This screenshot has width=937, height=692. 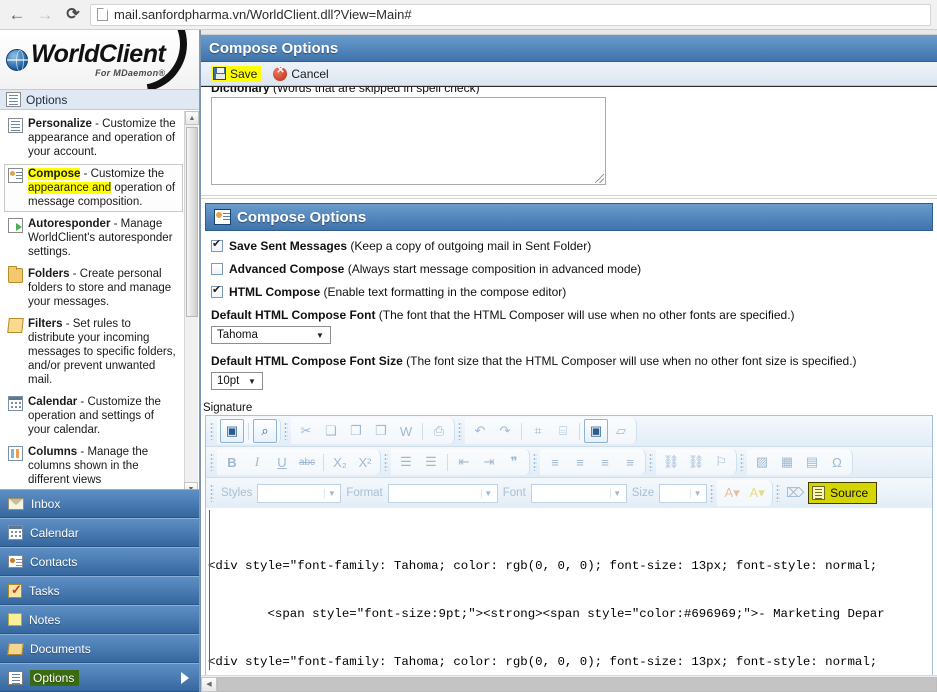 What do you see at coordinates (257, 462) in the screenshot?
I see `italic-icon: I` at bounding box center [257, 462].